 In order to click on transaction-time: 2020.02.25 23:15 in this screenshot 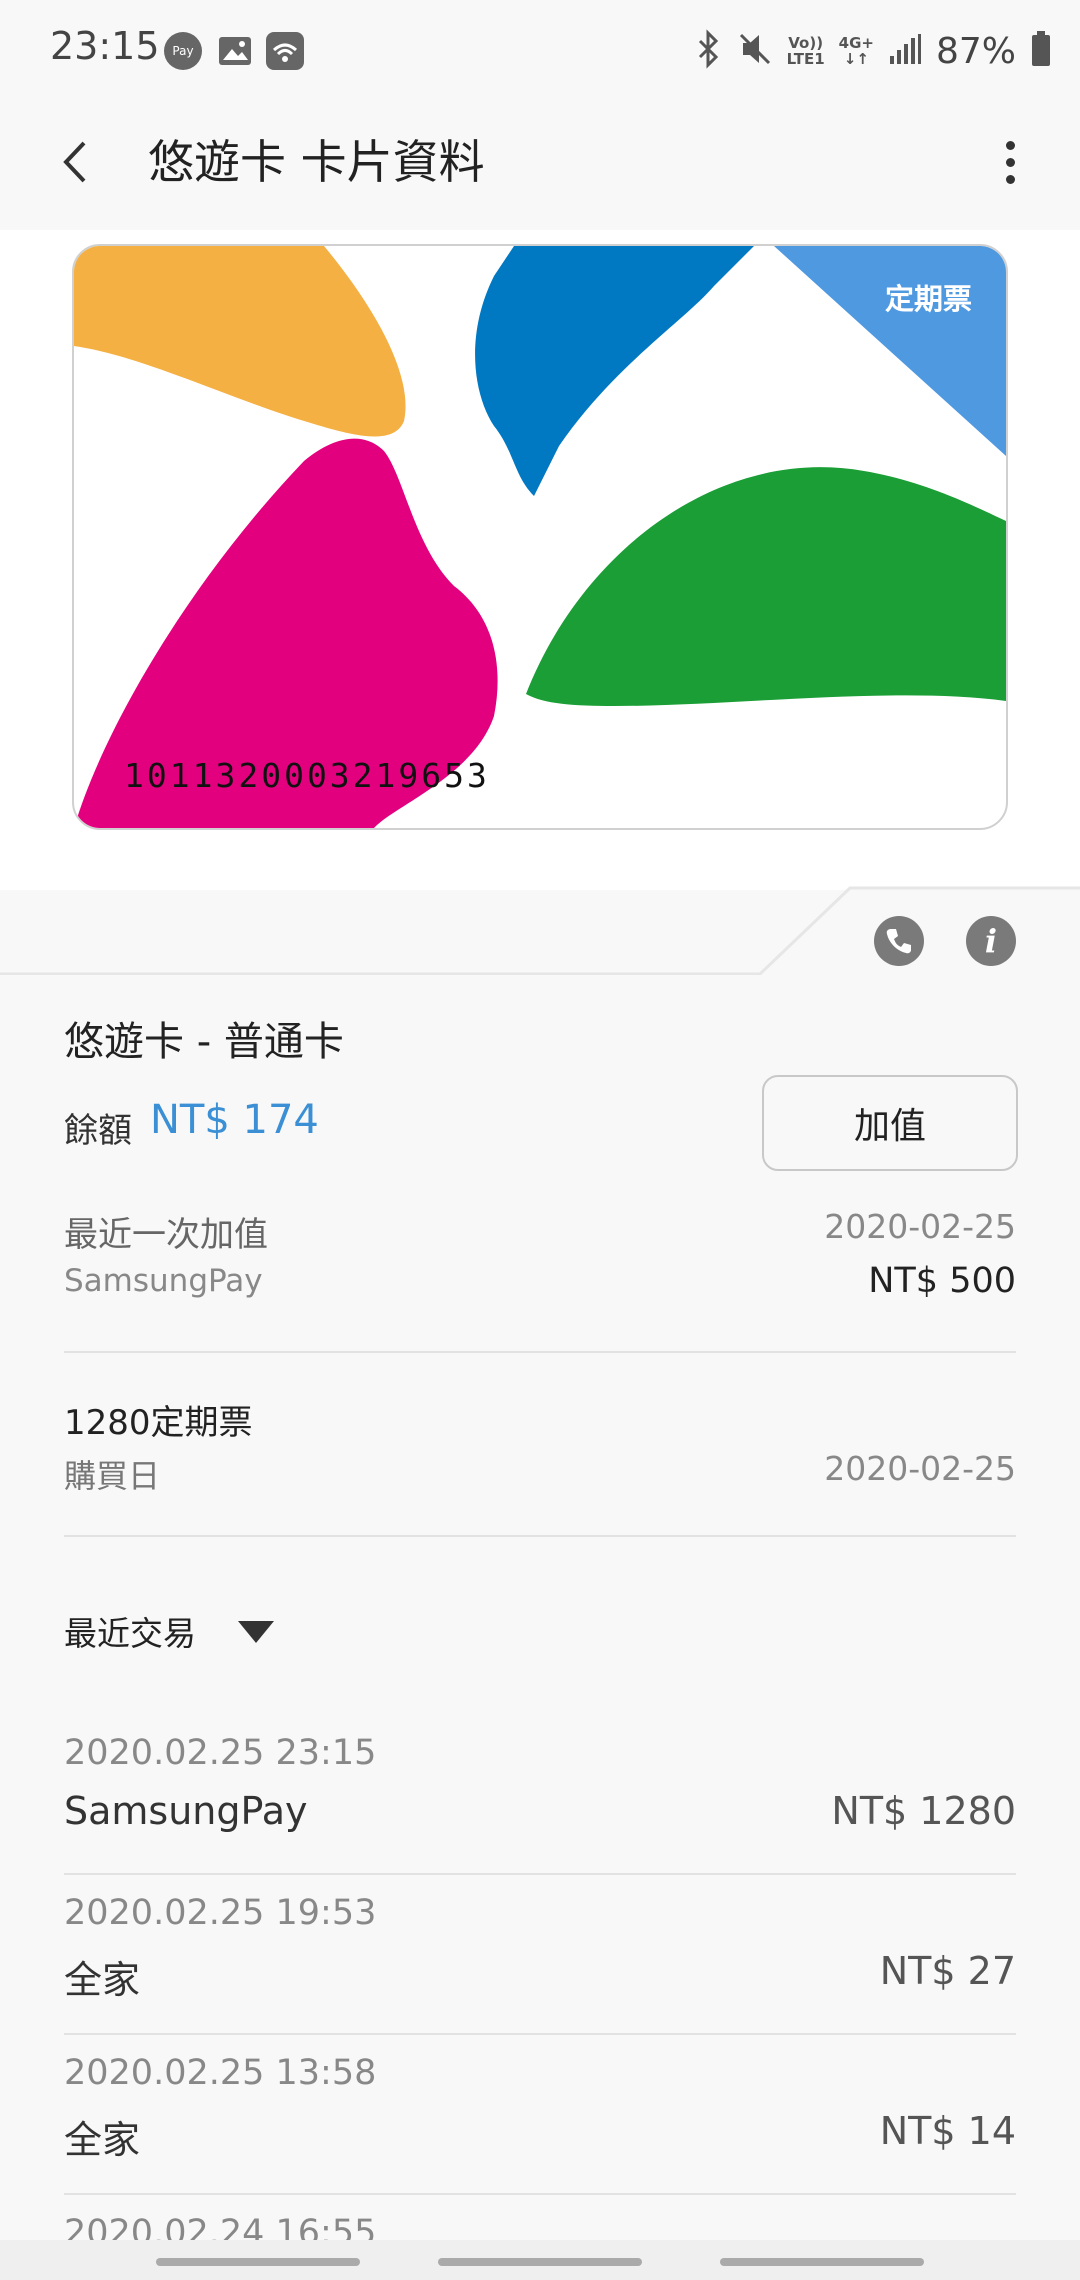, I will do `click(220, 1753)`.